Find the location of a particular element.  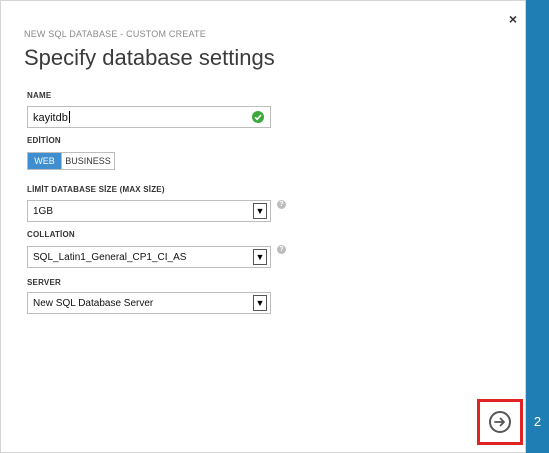

close-icon: × is located at coordinates (513, 19).